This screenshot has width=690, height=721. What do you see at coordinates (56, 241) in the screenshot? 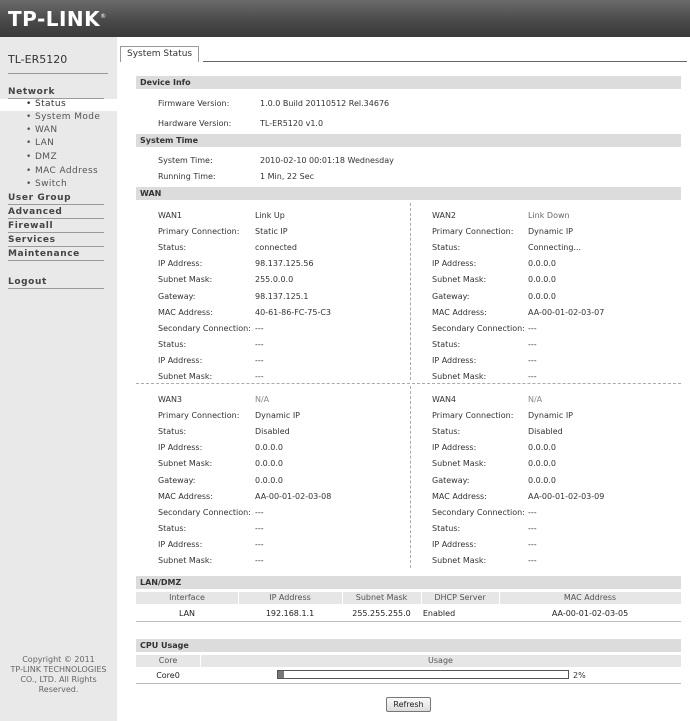
I see `nav-services: Services` at bounding box center [56, 241].